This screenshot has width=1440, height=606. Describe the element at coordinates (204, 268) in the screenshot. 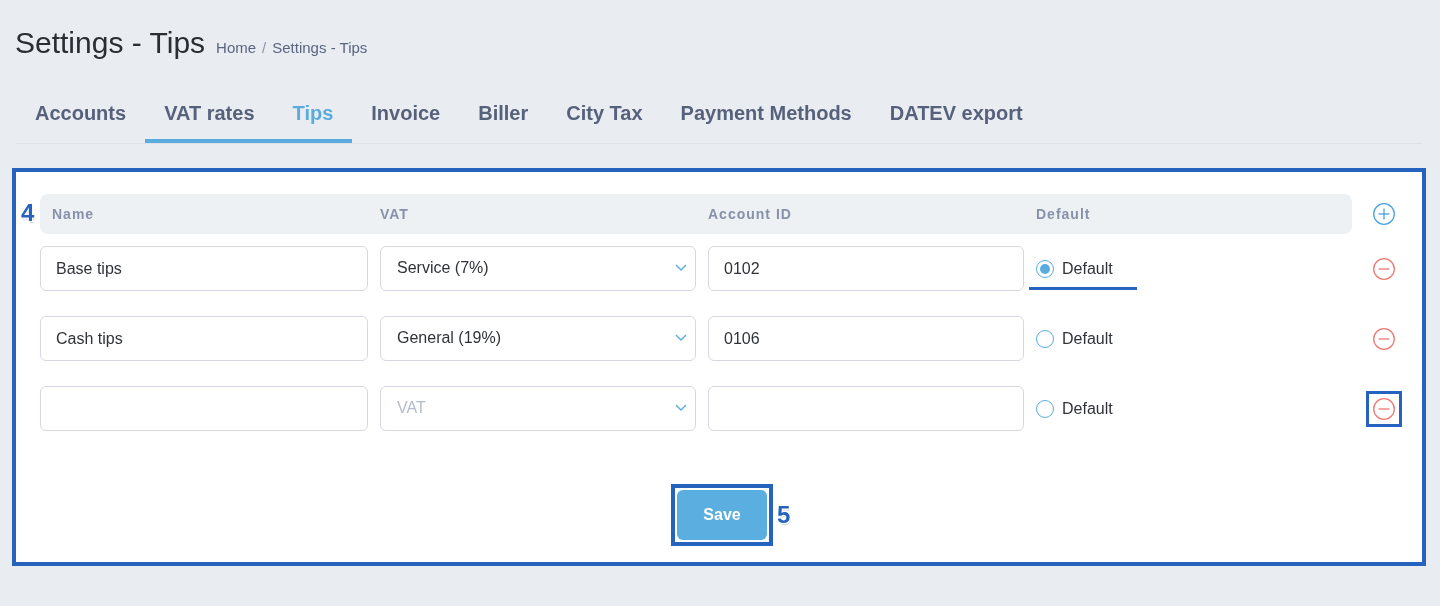

I see `name-input: Base tips` at that location.